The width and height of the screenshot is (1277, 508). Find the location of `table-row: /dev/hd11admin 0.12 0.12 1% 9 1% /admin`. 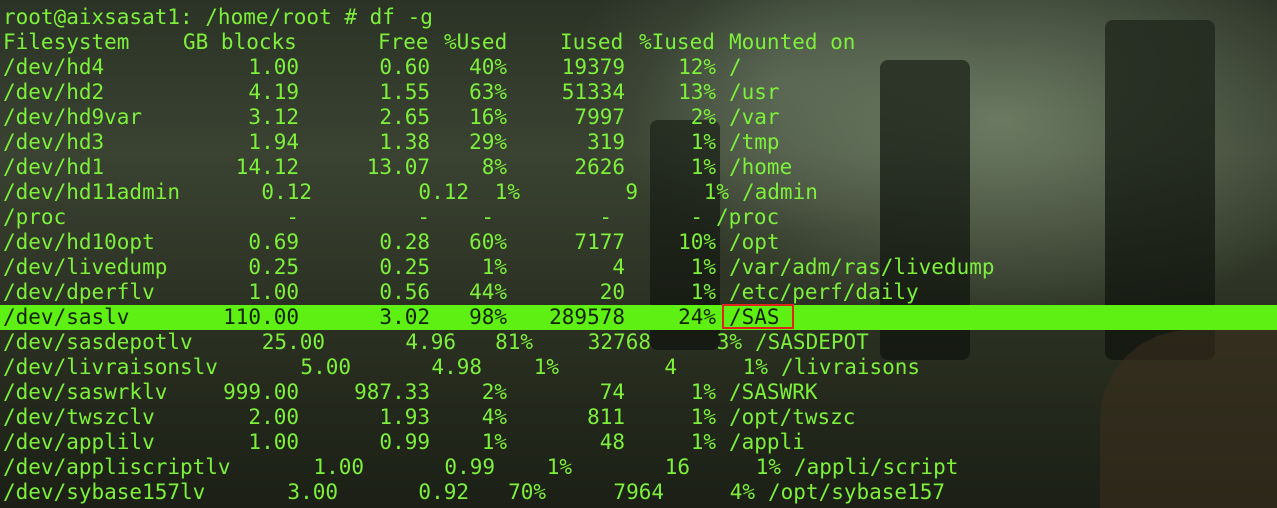

table-row: /dev/hd11admin 0.12 0.12 1% 9 1% /admin is located at coordinates (638, 192).